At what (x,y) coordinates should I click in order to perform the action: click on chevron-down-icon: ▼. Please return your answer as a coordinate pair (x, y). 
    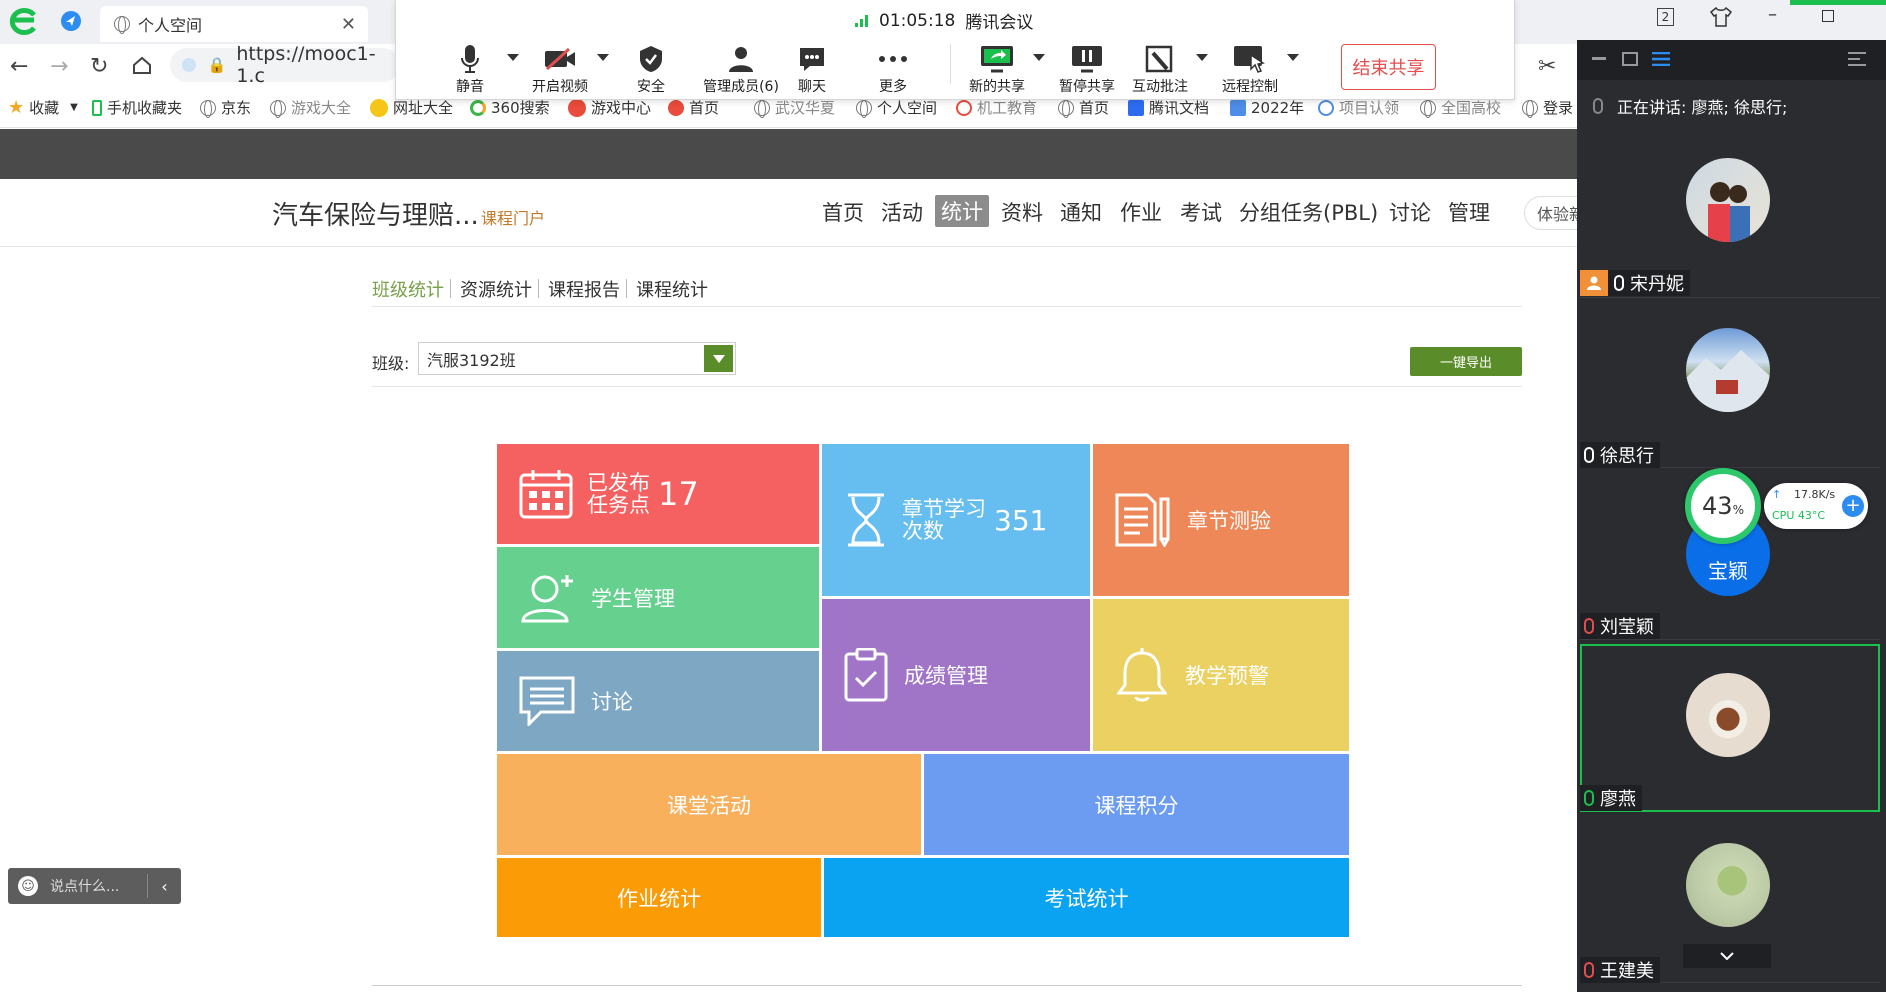
    Looking at the image, I should click on (74, 107).